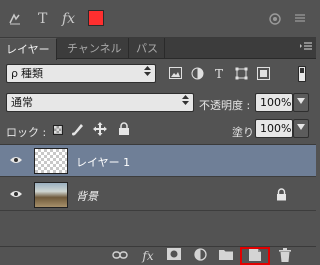  What do you see at coordinates (306, 47) in the screenshot?
I see `panel-menu-icon` at bounding box center [306, 47].